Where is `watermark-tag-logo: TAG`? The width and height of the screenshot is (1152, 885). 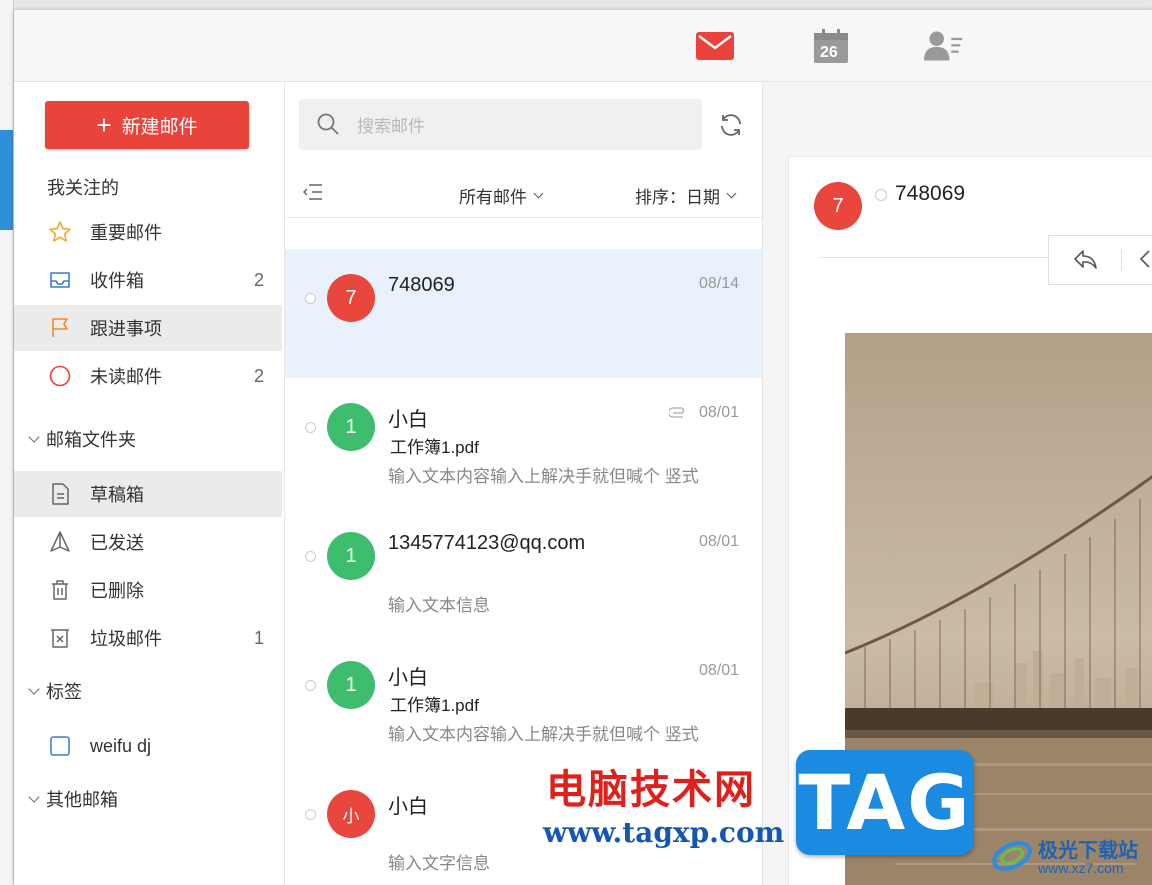
watermark-tag-logo: TAG is located at coordinates (885, 802).